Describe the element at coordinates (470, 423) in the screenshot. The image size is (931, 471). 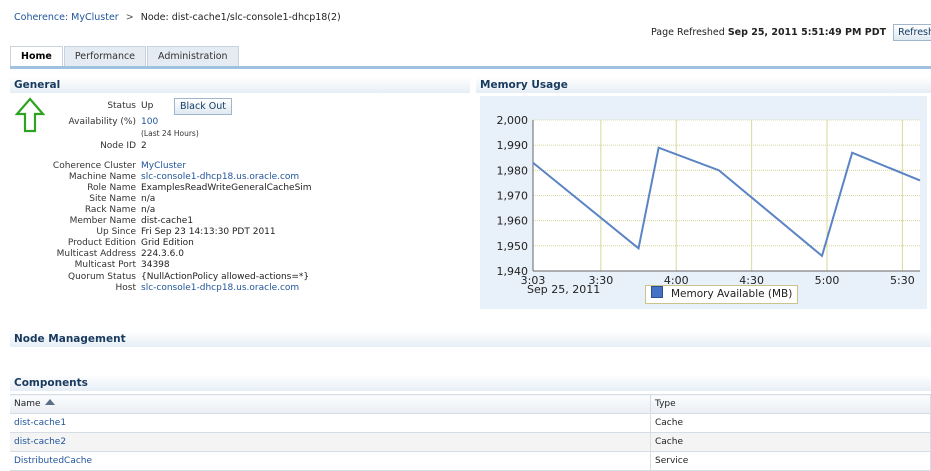
I see `table-row: dist-cache1 Cache` at that location.